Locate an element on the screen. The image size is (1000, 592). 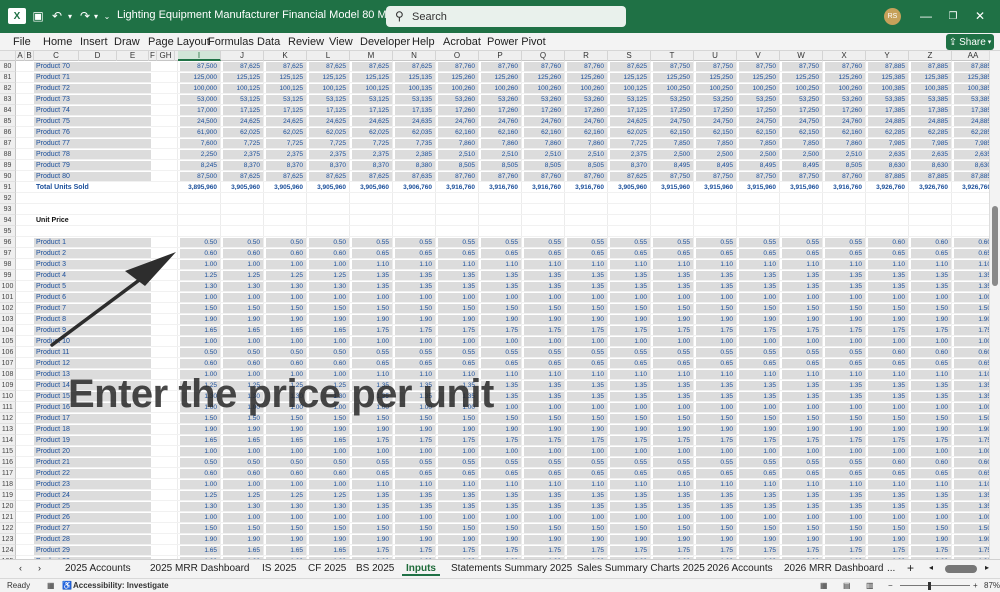
select-all-corner is located at coordinates (8, 56).